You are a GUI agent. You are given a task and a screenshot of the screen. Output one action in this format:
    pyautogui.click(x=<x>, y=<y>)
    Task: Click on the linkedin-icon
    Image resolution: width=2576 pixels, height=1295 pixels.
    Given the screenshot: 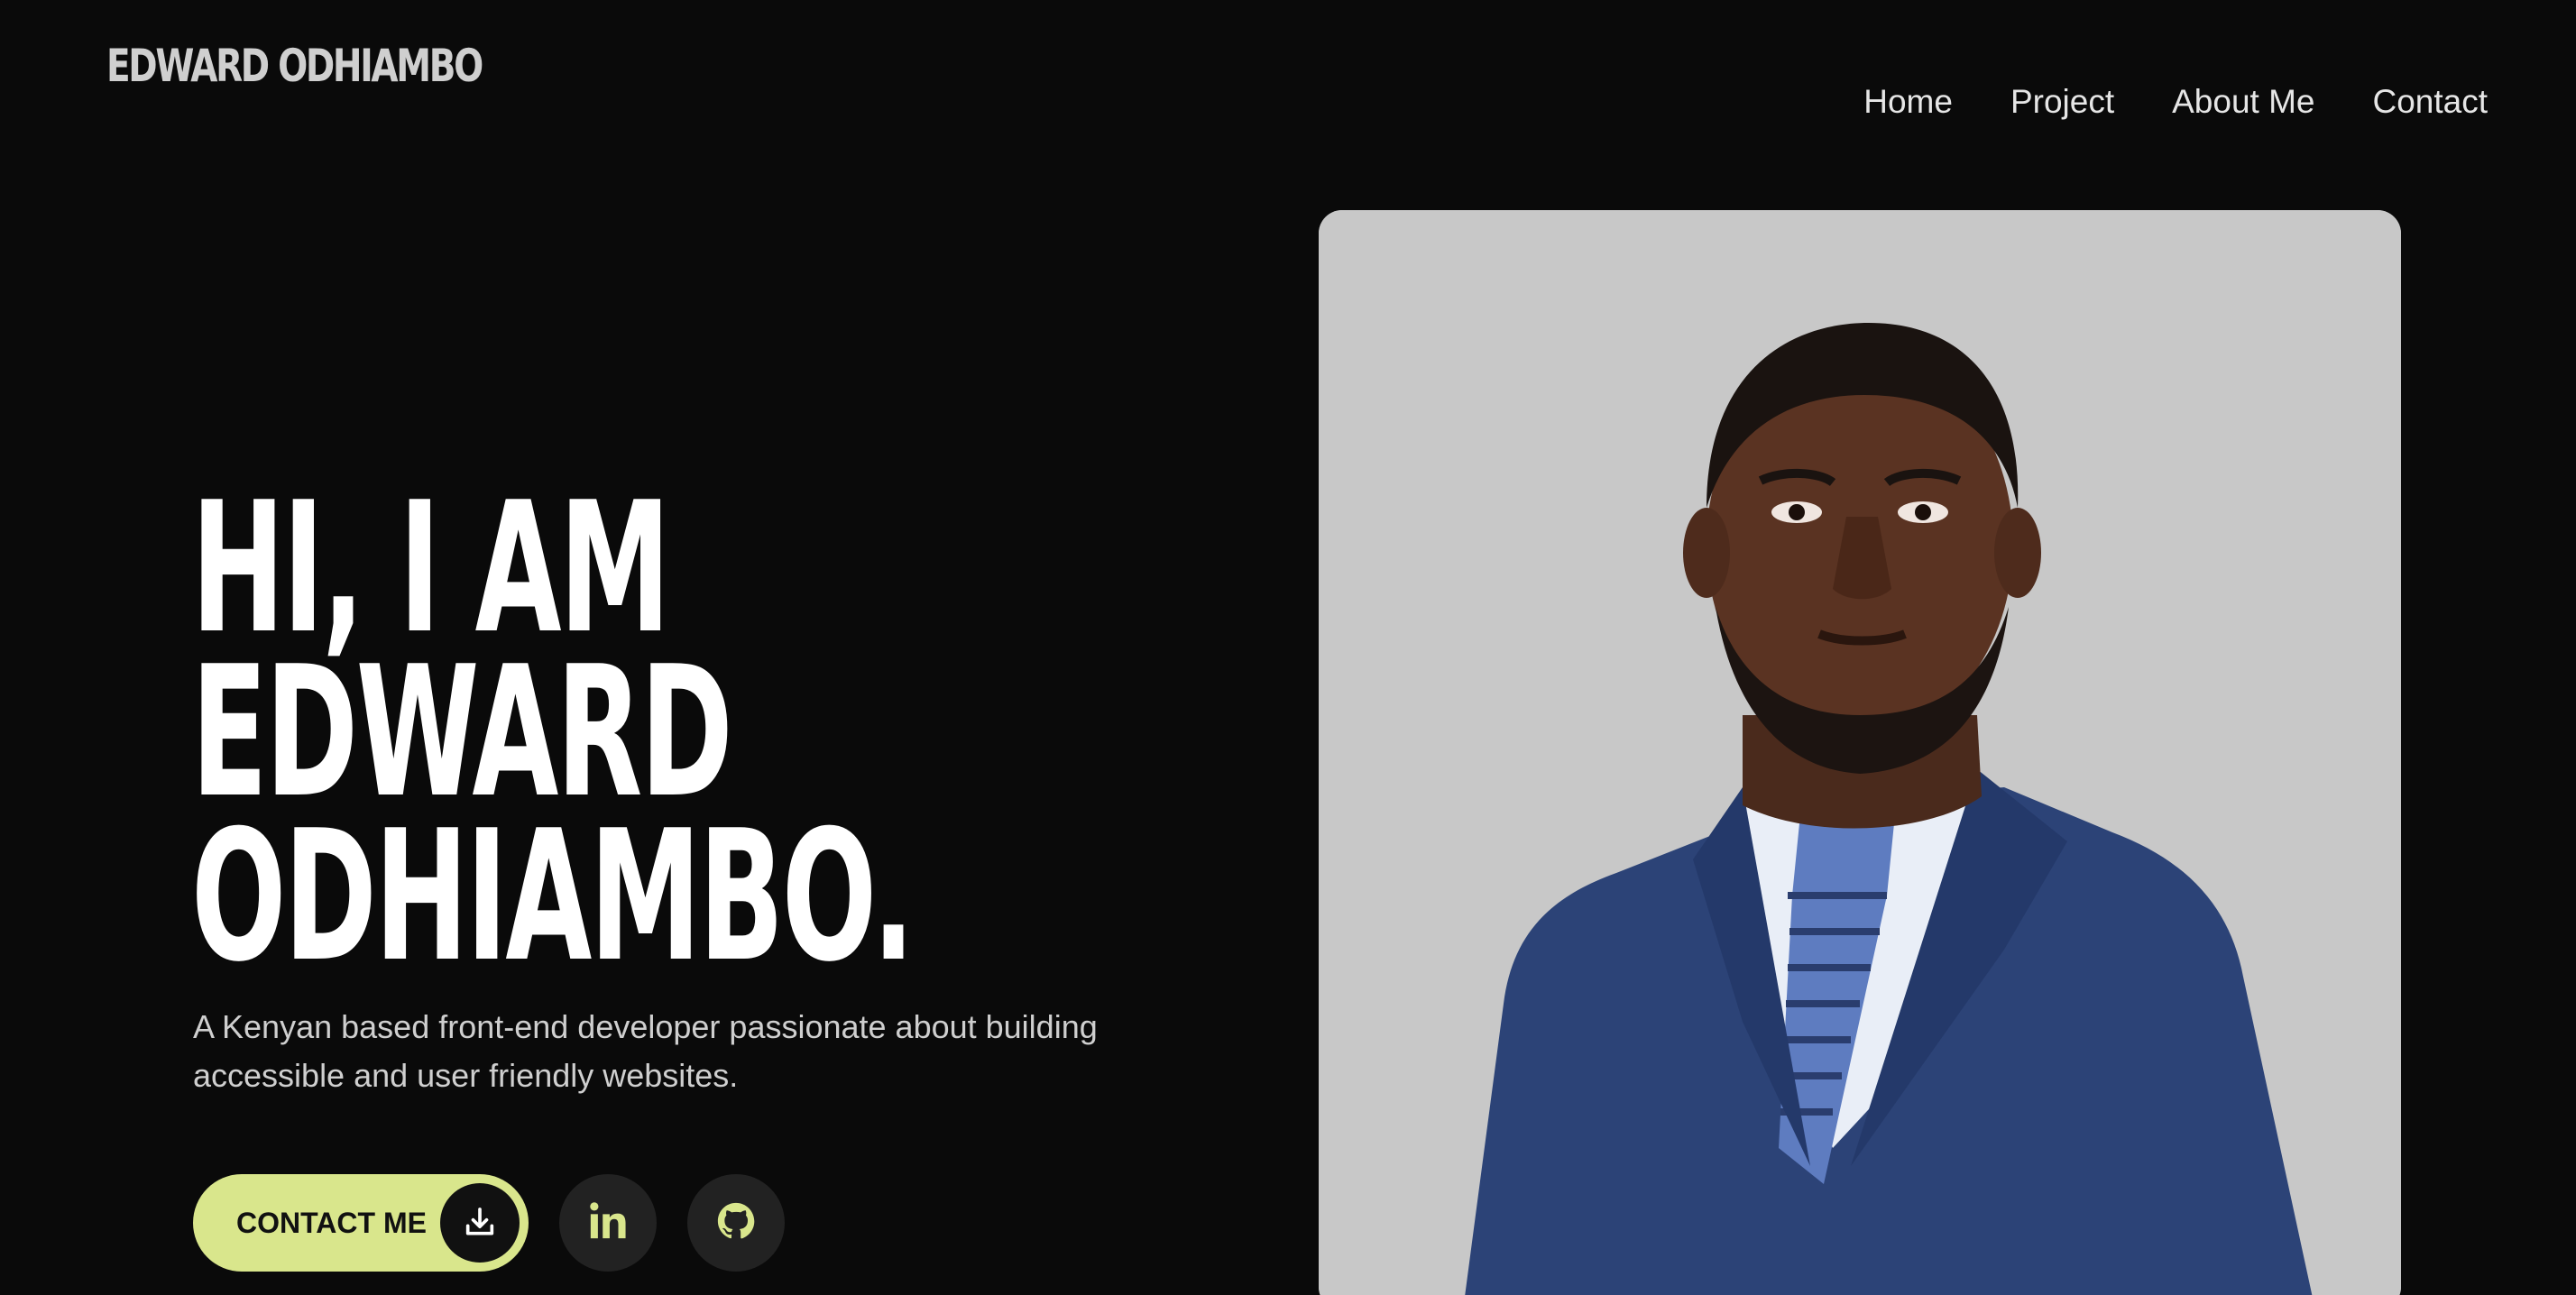 What is the action you would take?
    pyautogui.click(x=608, y=1223)
    